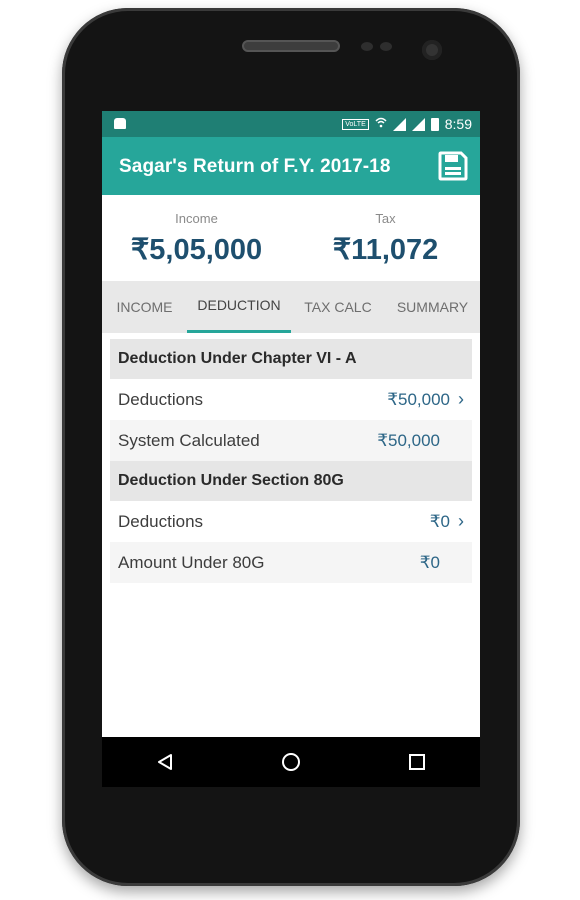  What do you see at coordinates (291, 440) in the screenshot?
I see `system-calculated-row: System Calculated ₹50,000` at bounding box center [291, 440].